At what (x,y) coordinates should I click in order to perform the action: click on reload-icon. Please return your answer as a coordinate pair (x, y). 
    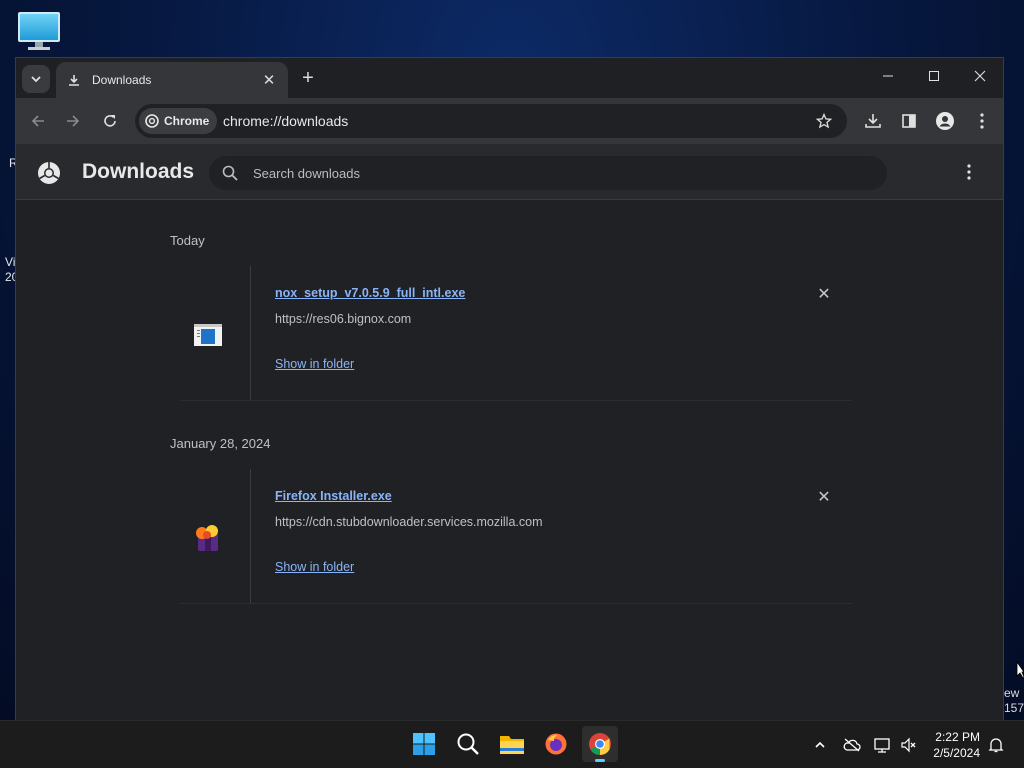
    Looking at the image, I should click on (110, 121).